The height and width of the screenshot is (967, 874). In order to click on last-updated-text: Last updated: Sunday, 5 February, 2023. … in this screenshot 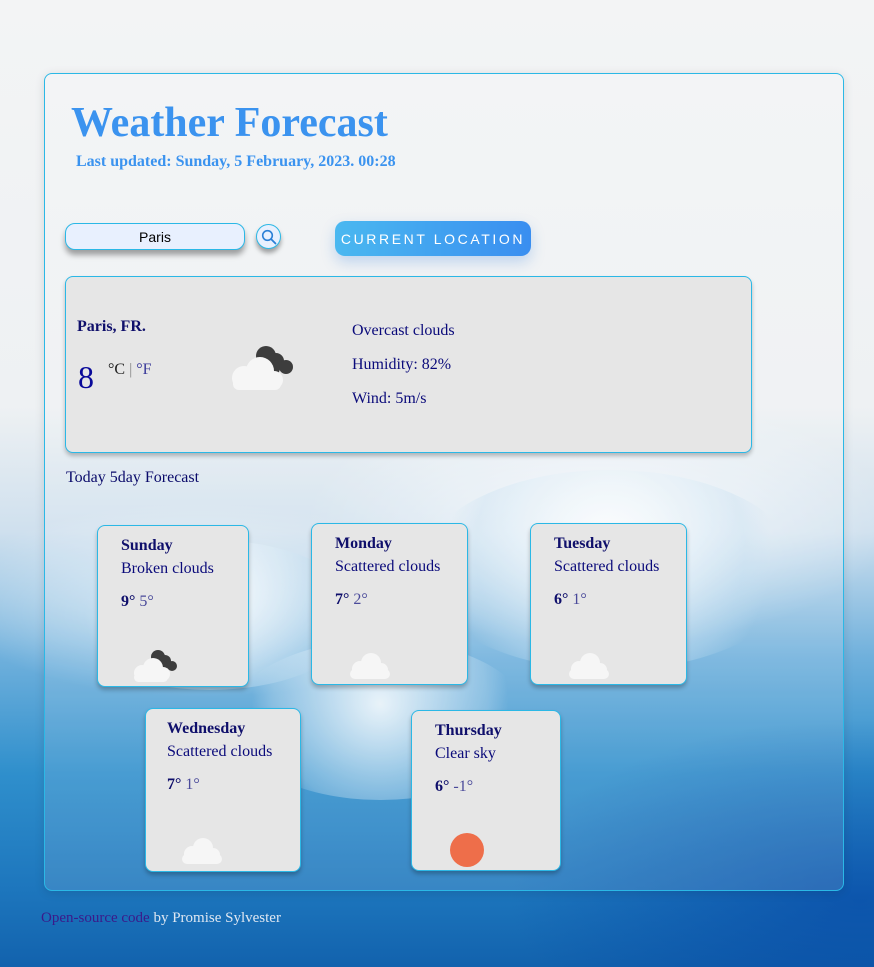, I will do `click(236, 161)`.